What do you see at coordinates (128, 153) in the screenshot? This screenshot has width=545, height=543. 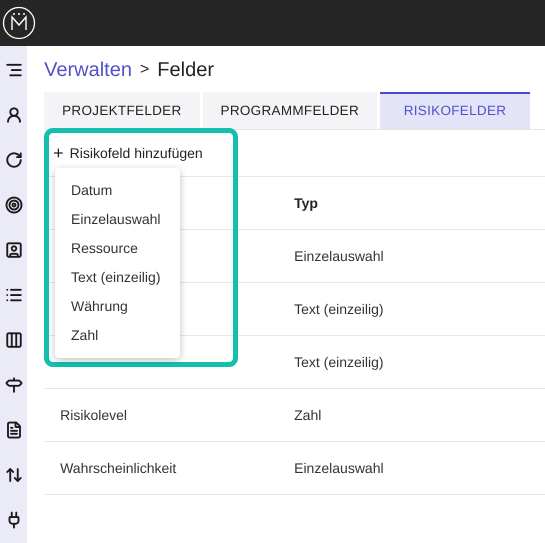 I see `add-field-button: + Risikofeld hinzufügen` at bounding box center [128, 153].